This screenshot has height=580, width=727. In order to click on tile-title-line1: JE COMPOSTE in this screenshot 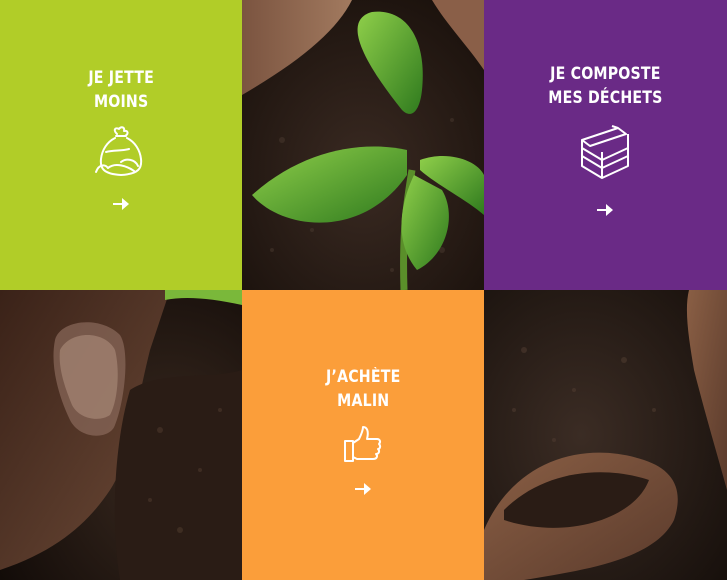, I will do `click(605, 73)`.